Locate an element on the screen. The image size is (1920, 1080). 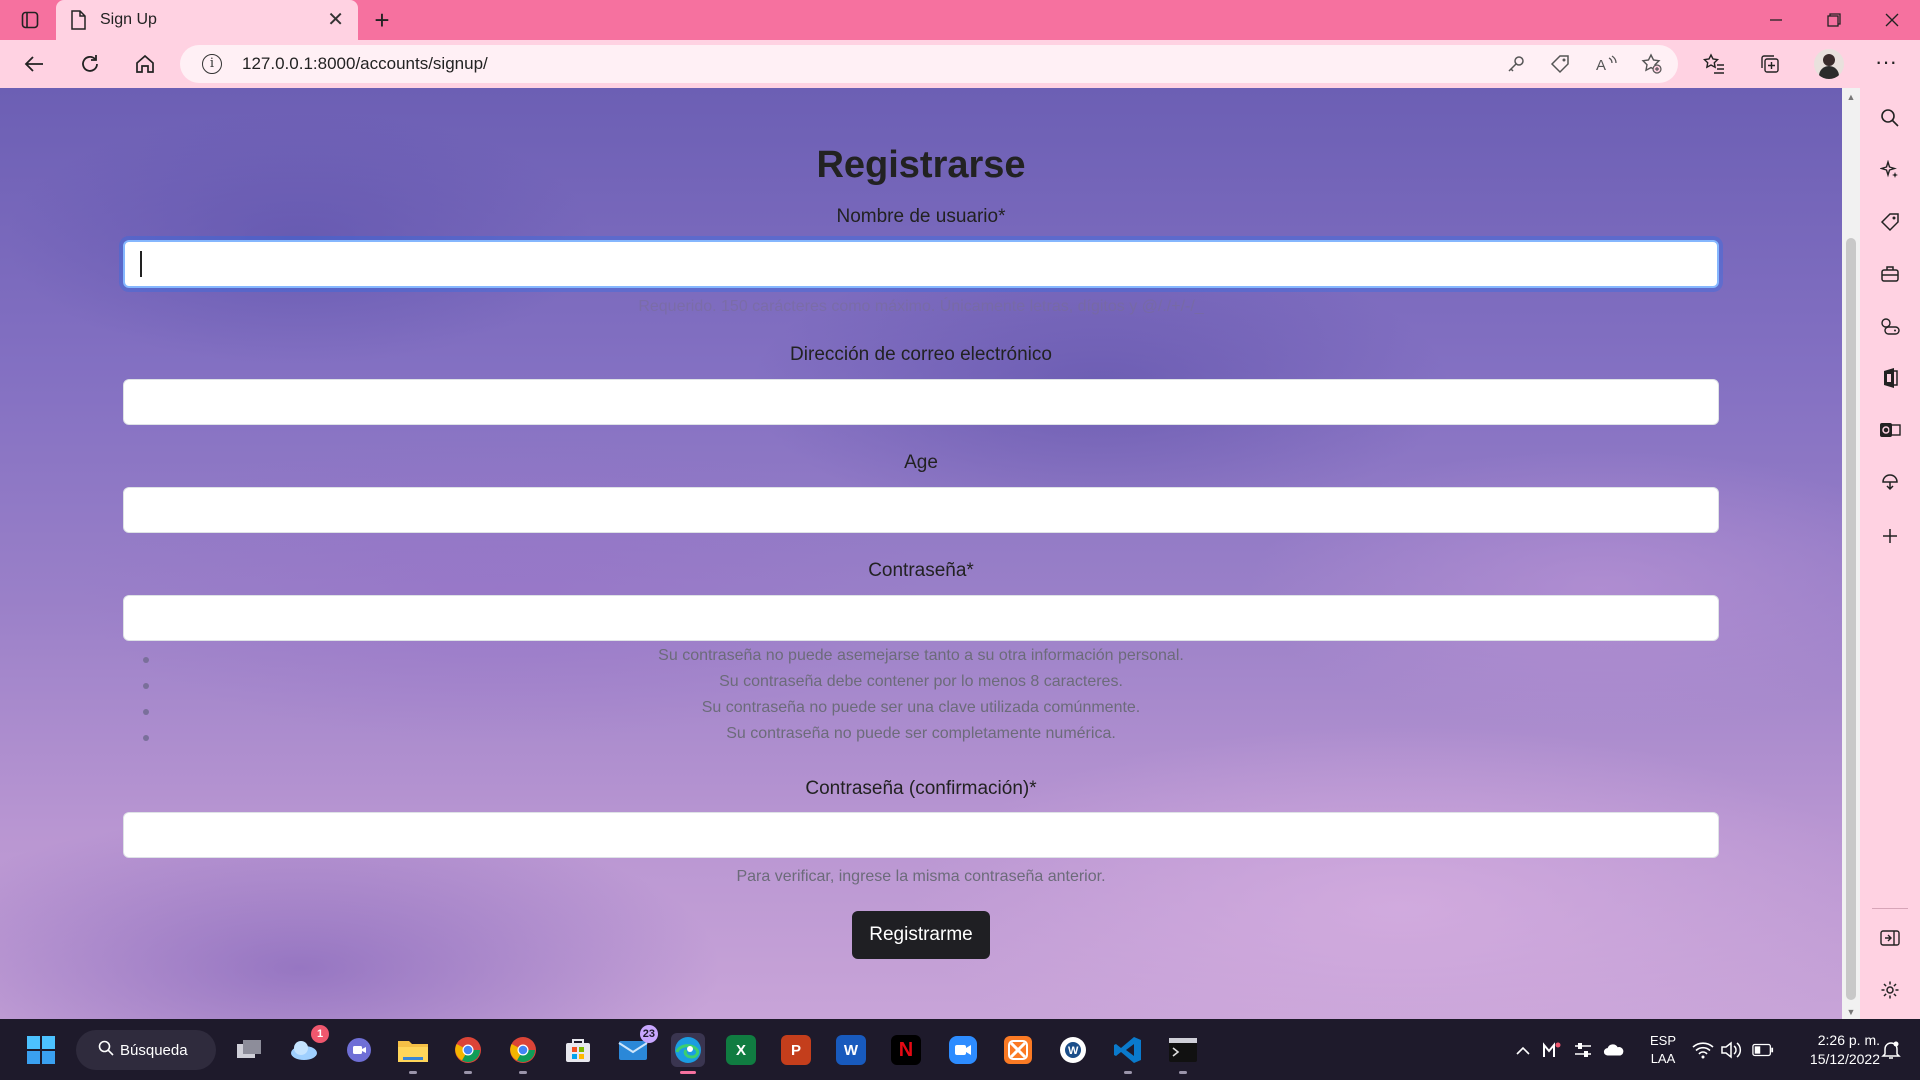
email-label: Dirección de correo electrónico is located at coordinates (921, 354).